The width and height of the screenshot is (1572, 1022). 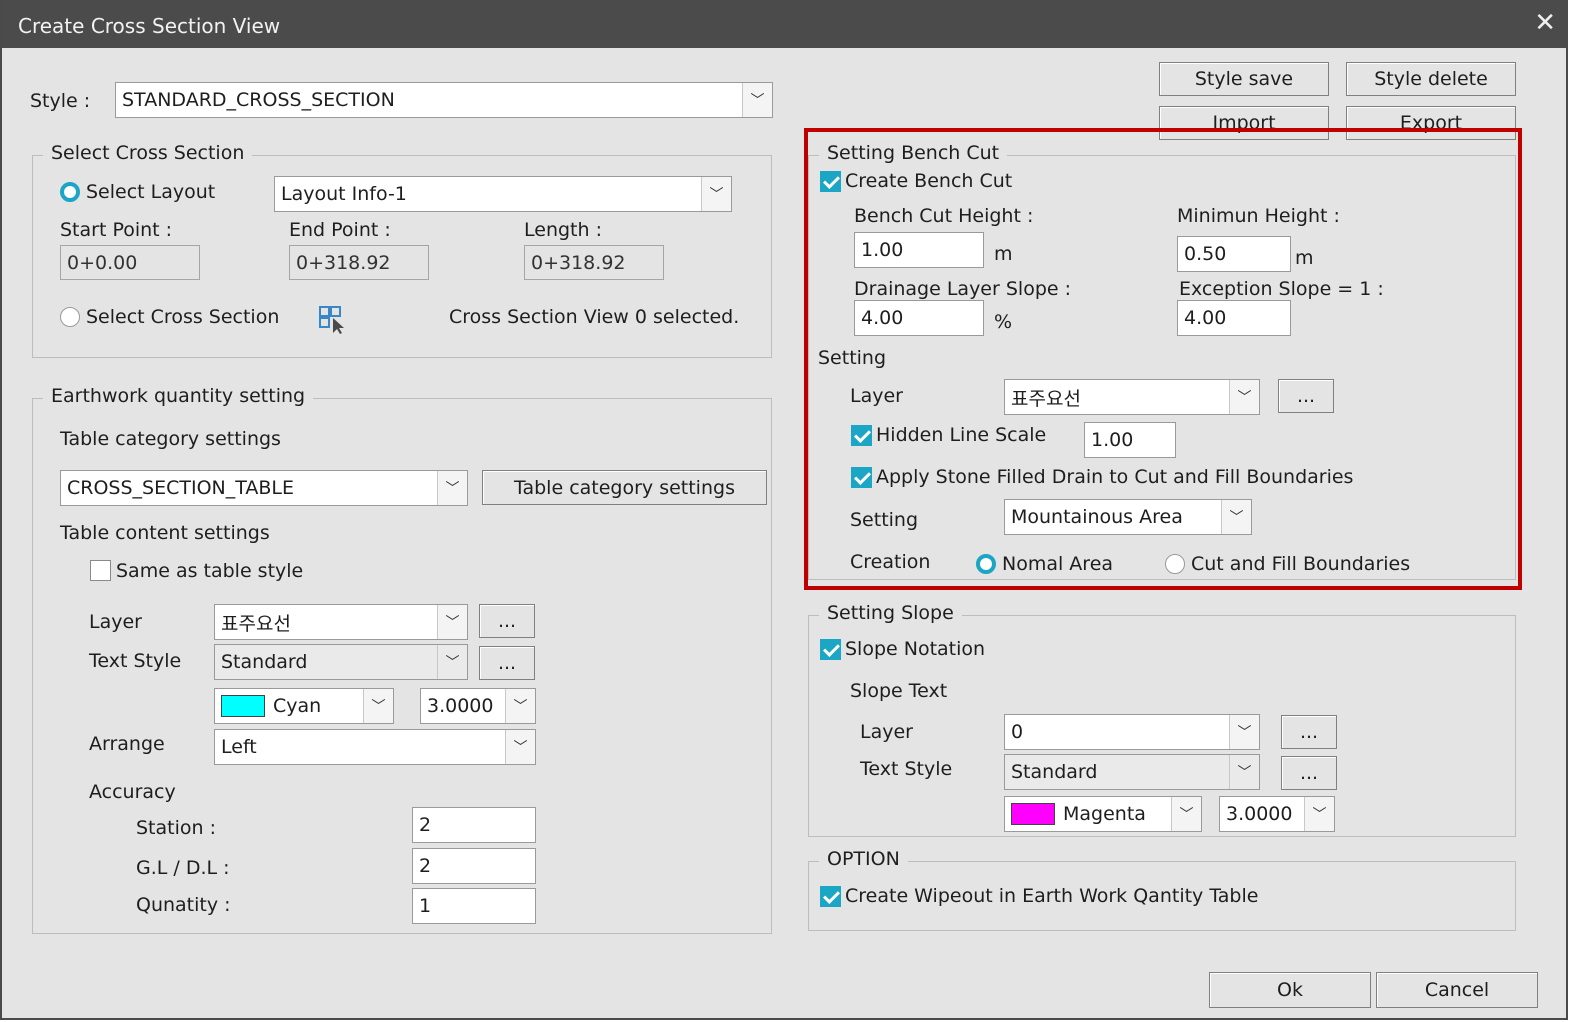 I want to click on slope-notation-label: Slope Notation, so click(x=915, y=649).